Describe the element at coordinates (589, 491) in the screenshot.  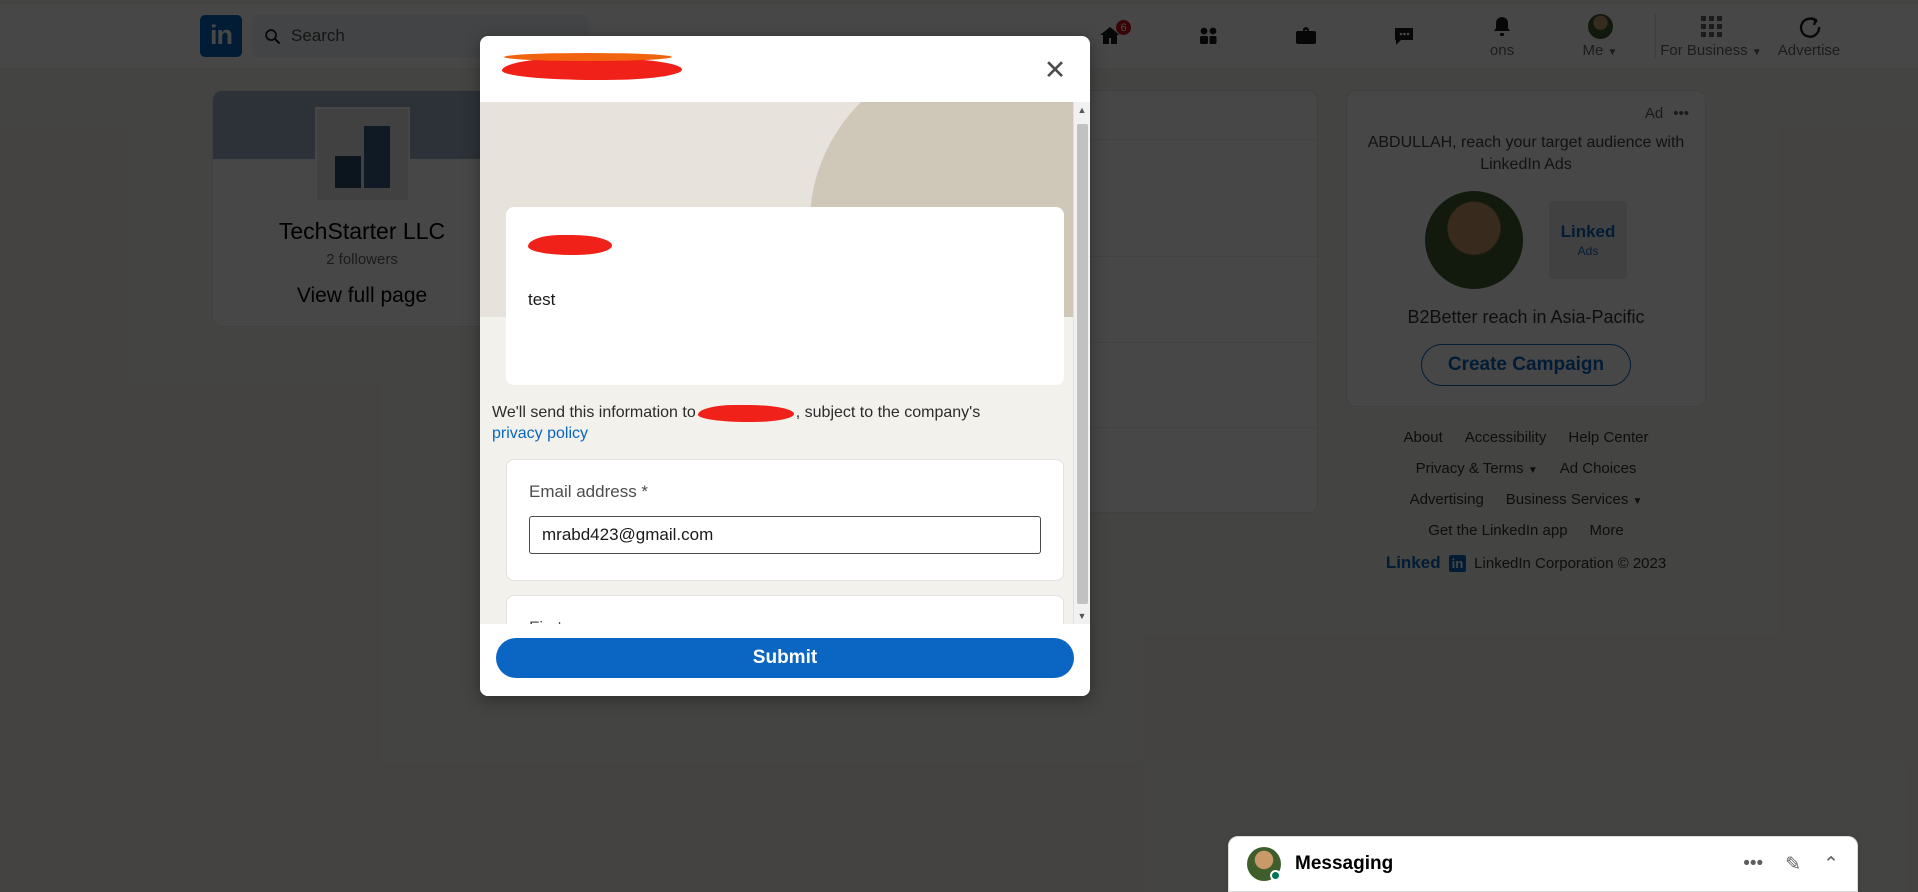
I see `email-label: Email address *` at that location.